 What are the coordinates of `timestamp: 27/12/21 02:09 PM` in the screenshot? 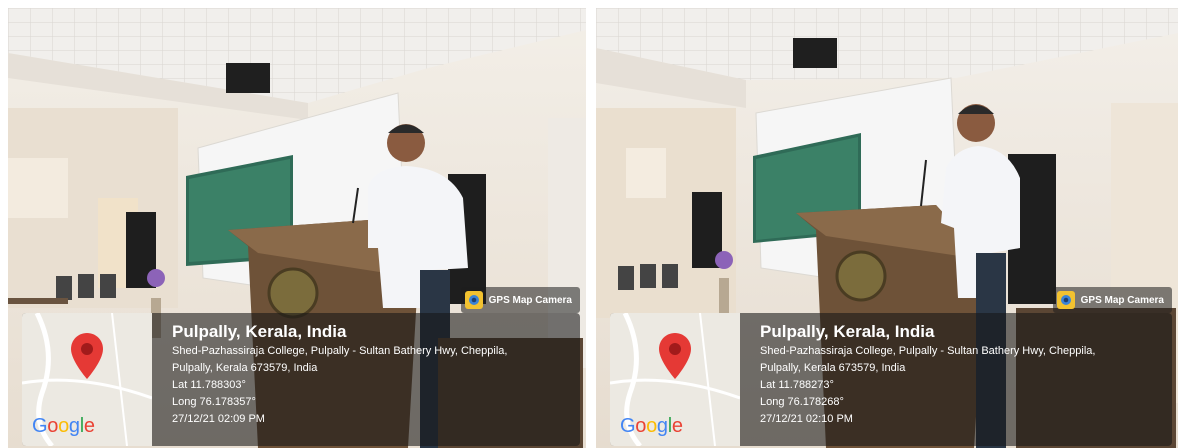 It's located at (218, 419).